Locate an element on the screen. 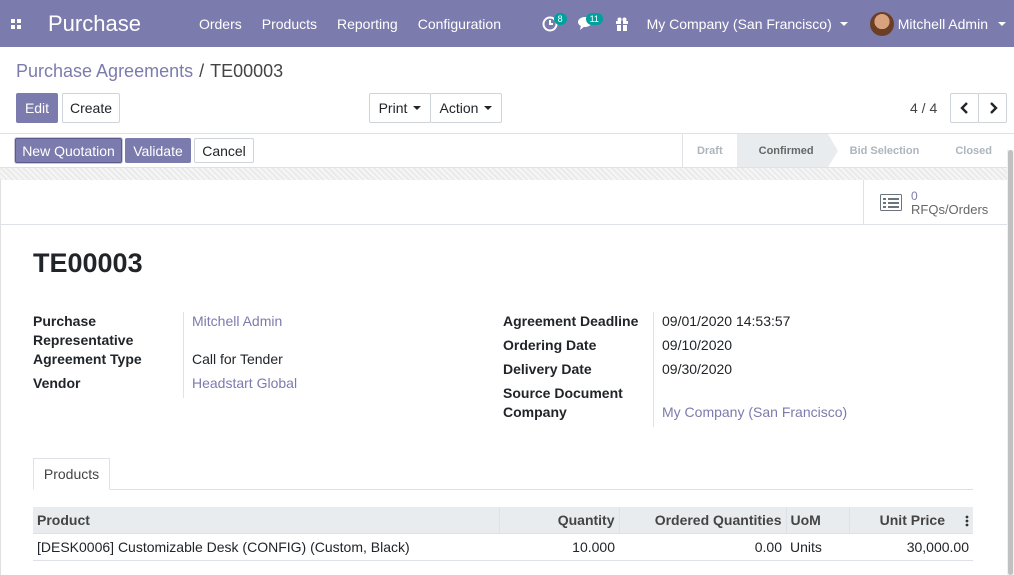 The width and height of the screenshot is (1014, 575). column-uom: UoM is located at coordinates (818, 520).